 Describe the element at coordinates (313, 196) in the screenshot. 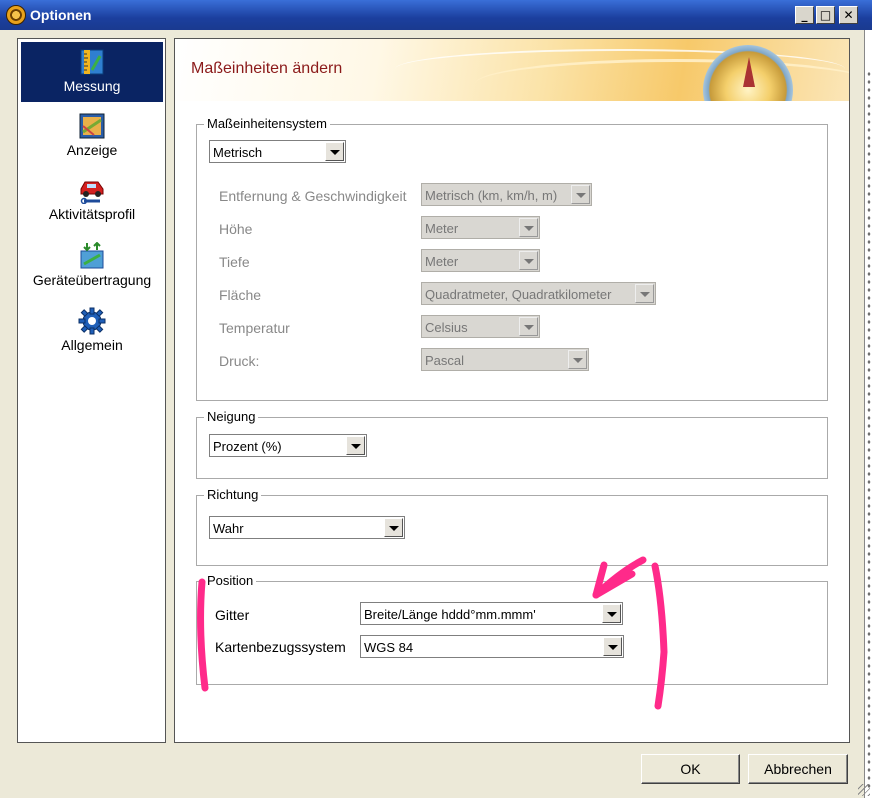

I see `distance-speed-label: Entfernung & Geschwindigkeit` at that location.